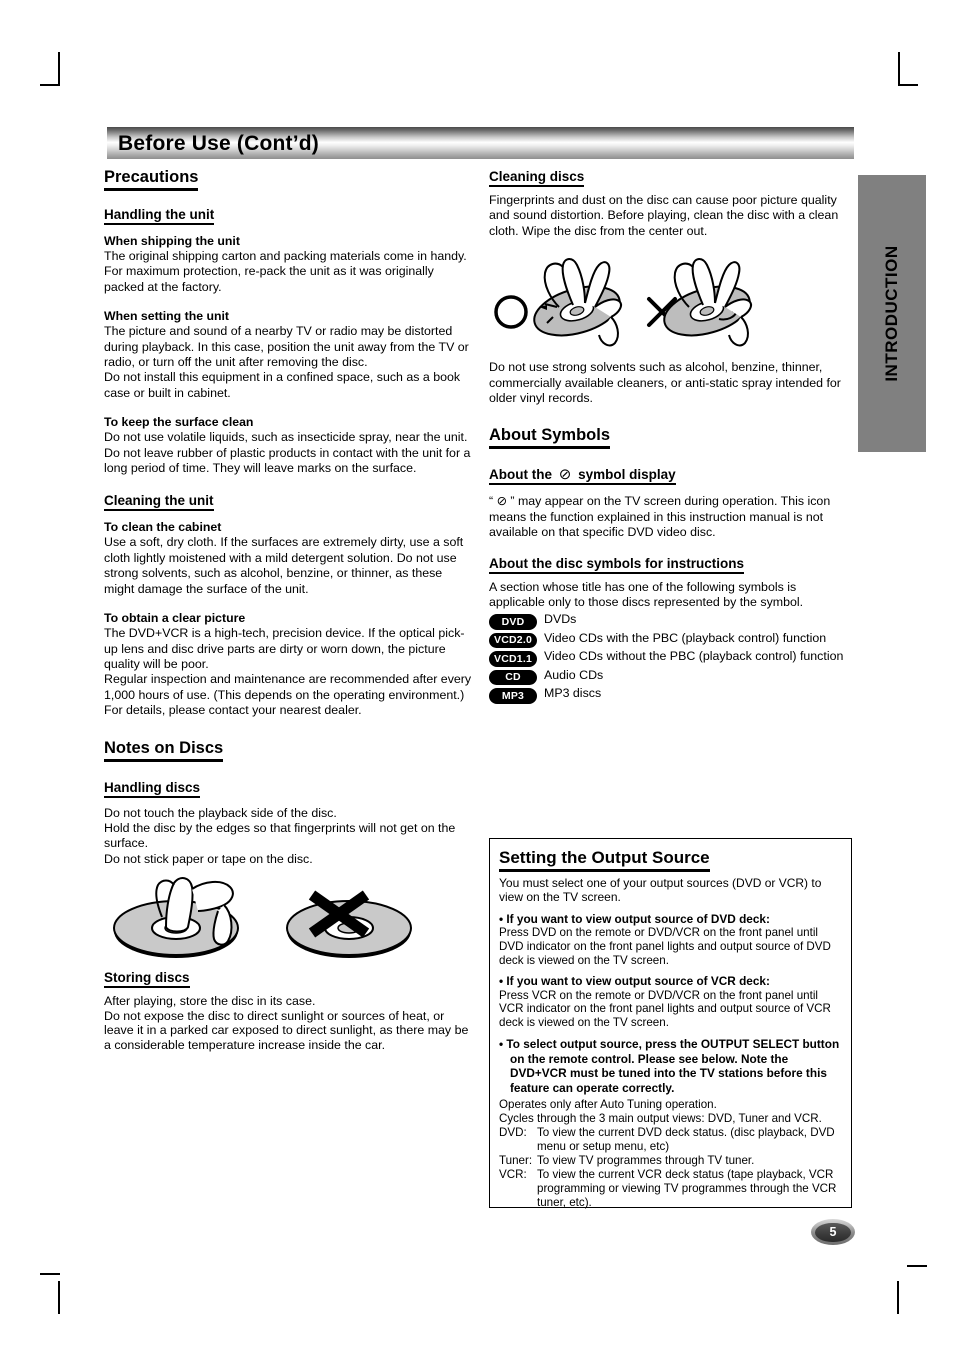  Describe the element at coordinates (163, 527) in the screenshot. I see `label-to-clean-the-cabinet: To clean the cabinet` at that location.